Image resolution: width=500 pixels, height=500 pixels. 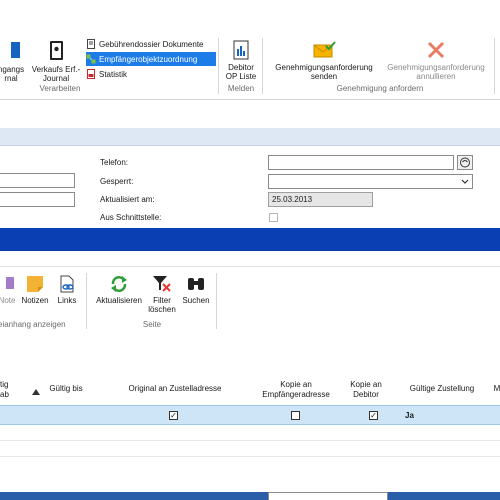 What do you see at coordinates (162, 300) in the screenshot?
I see `filter-label: Filter` at bounding box center [162, 300].